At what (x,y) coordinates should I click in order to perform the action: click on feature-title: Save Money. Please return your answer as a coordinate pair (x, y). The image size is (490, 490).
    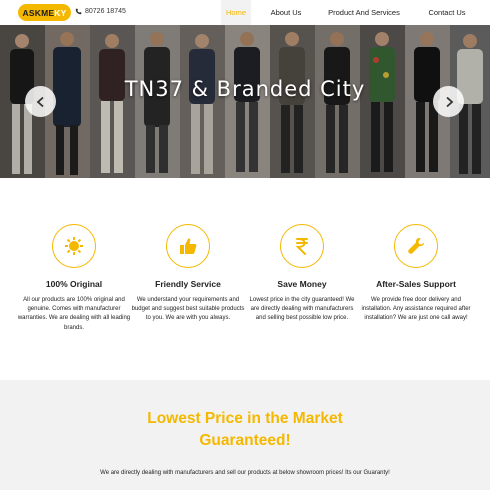
    Looking at the image, I should click on (302, 284).